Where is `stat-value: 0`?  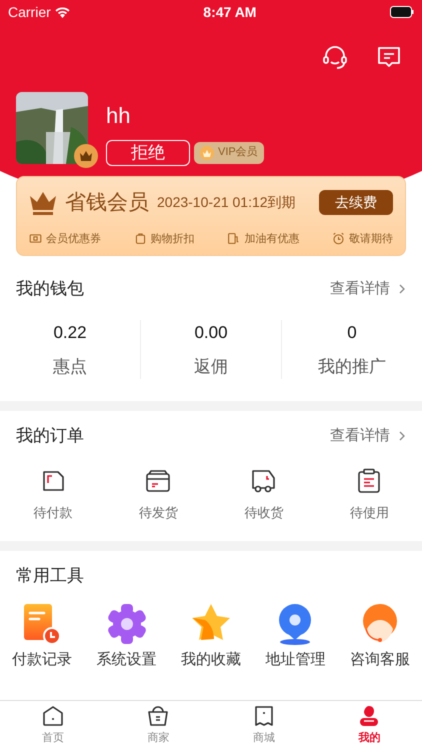
stat-value: 0 is located at coordinates (352, 333).